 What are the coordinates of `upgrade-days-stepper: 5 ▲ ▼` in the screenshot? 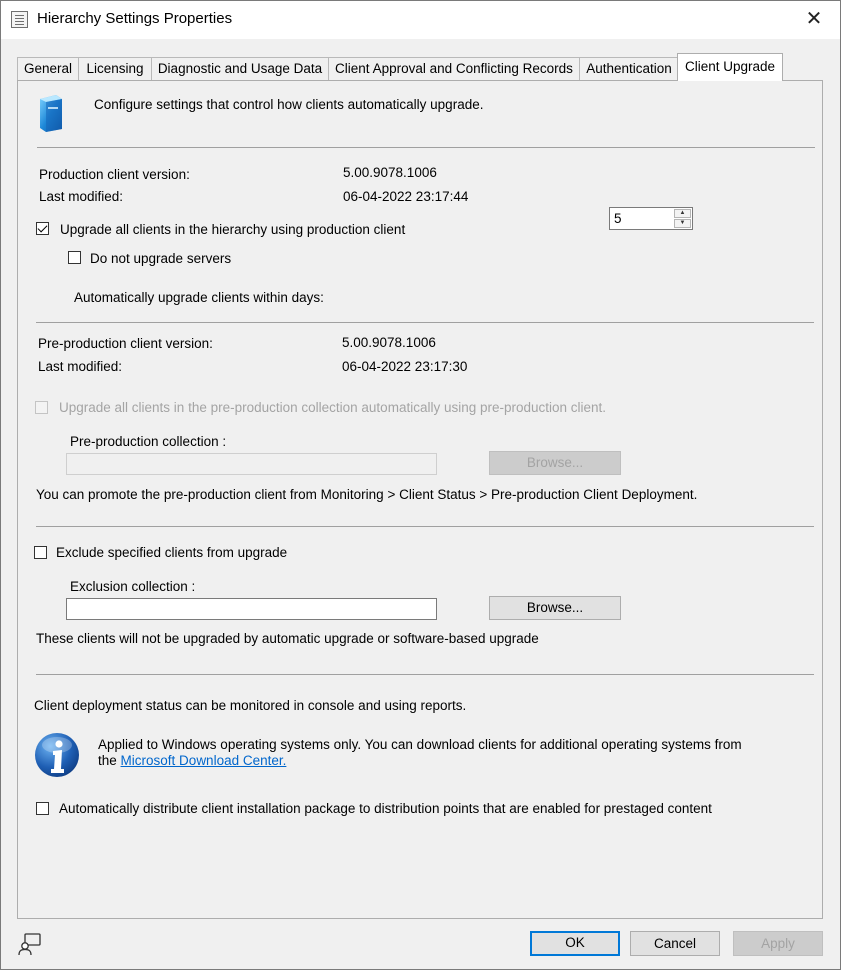 It's located at (651, 218).